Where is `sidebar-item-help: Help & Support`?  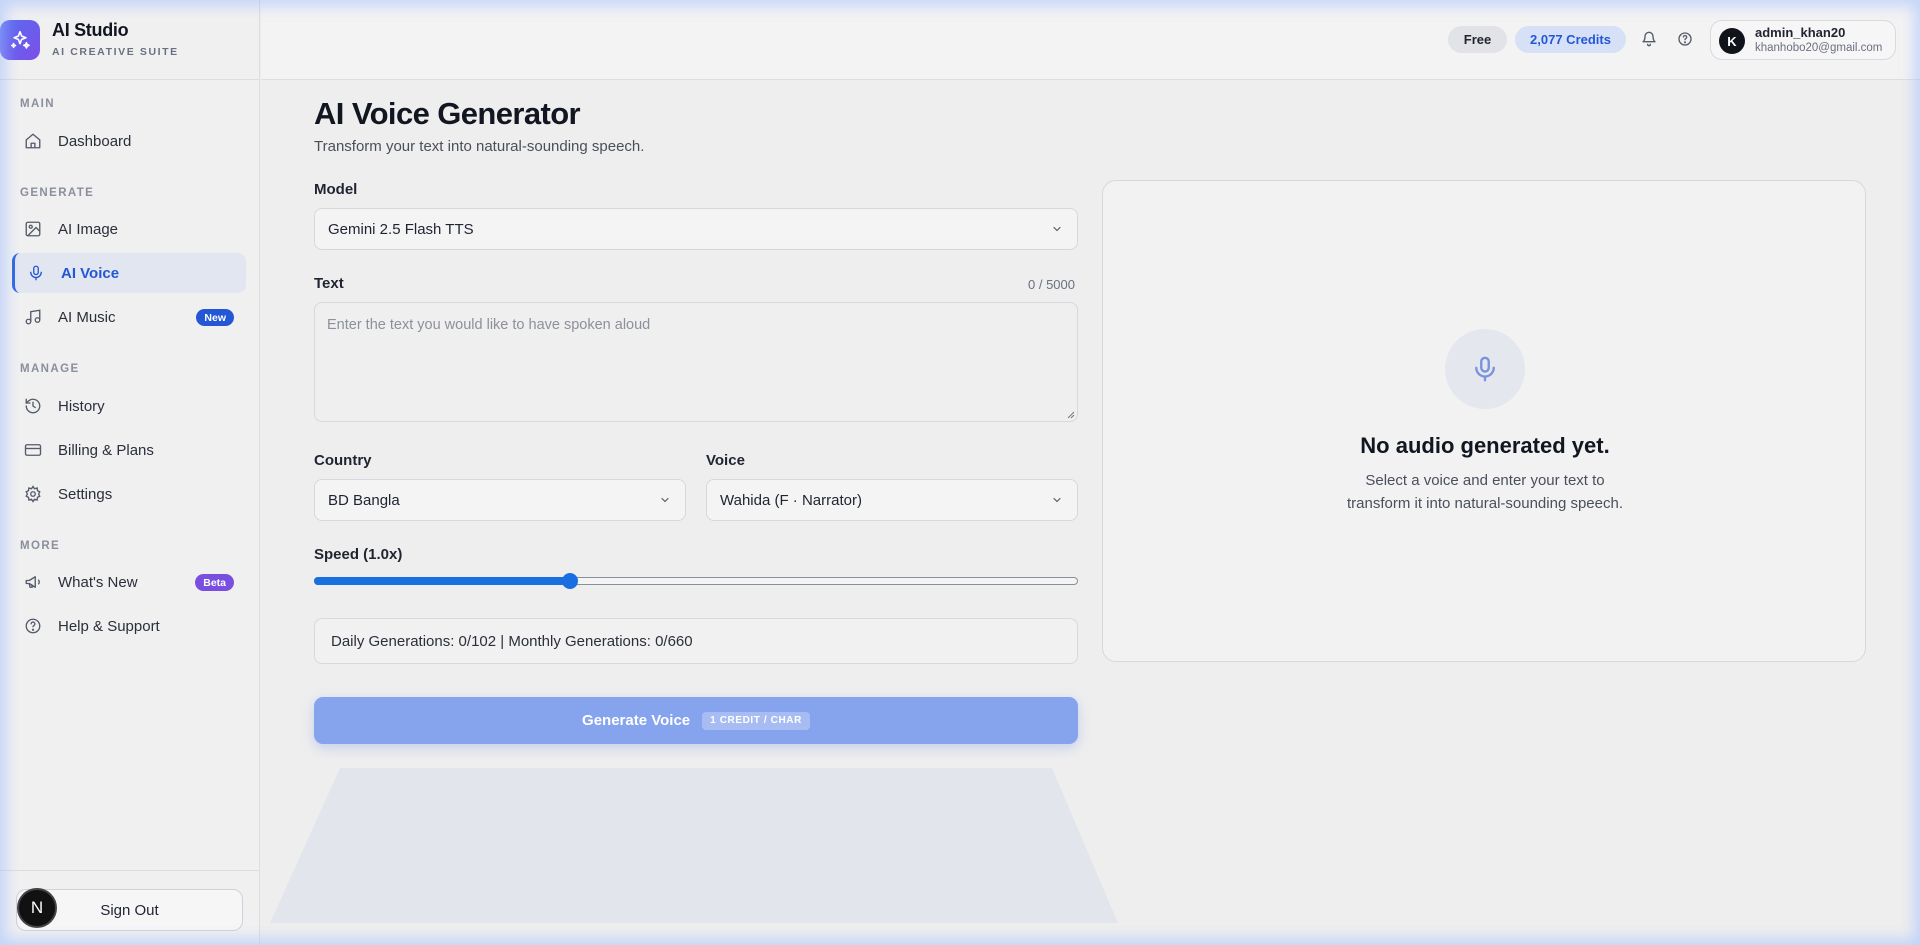 sidebar-item-help: Help & Support is located at coordinates (129, 626).